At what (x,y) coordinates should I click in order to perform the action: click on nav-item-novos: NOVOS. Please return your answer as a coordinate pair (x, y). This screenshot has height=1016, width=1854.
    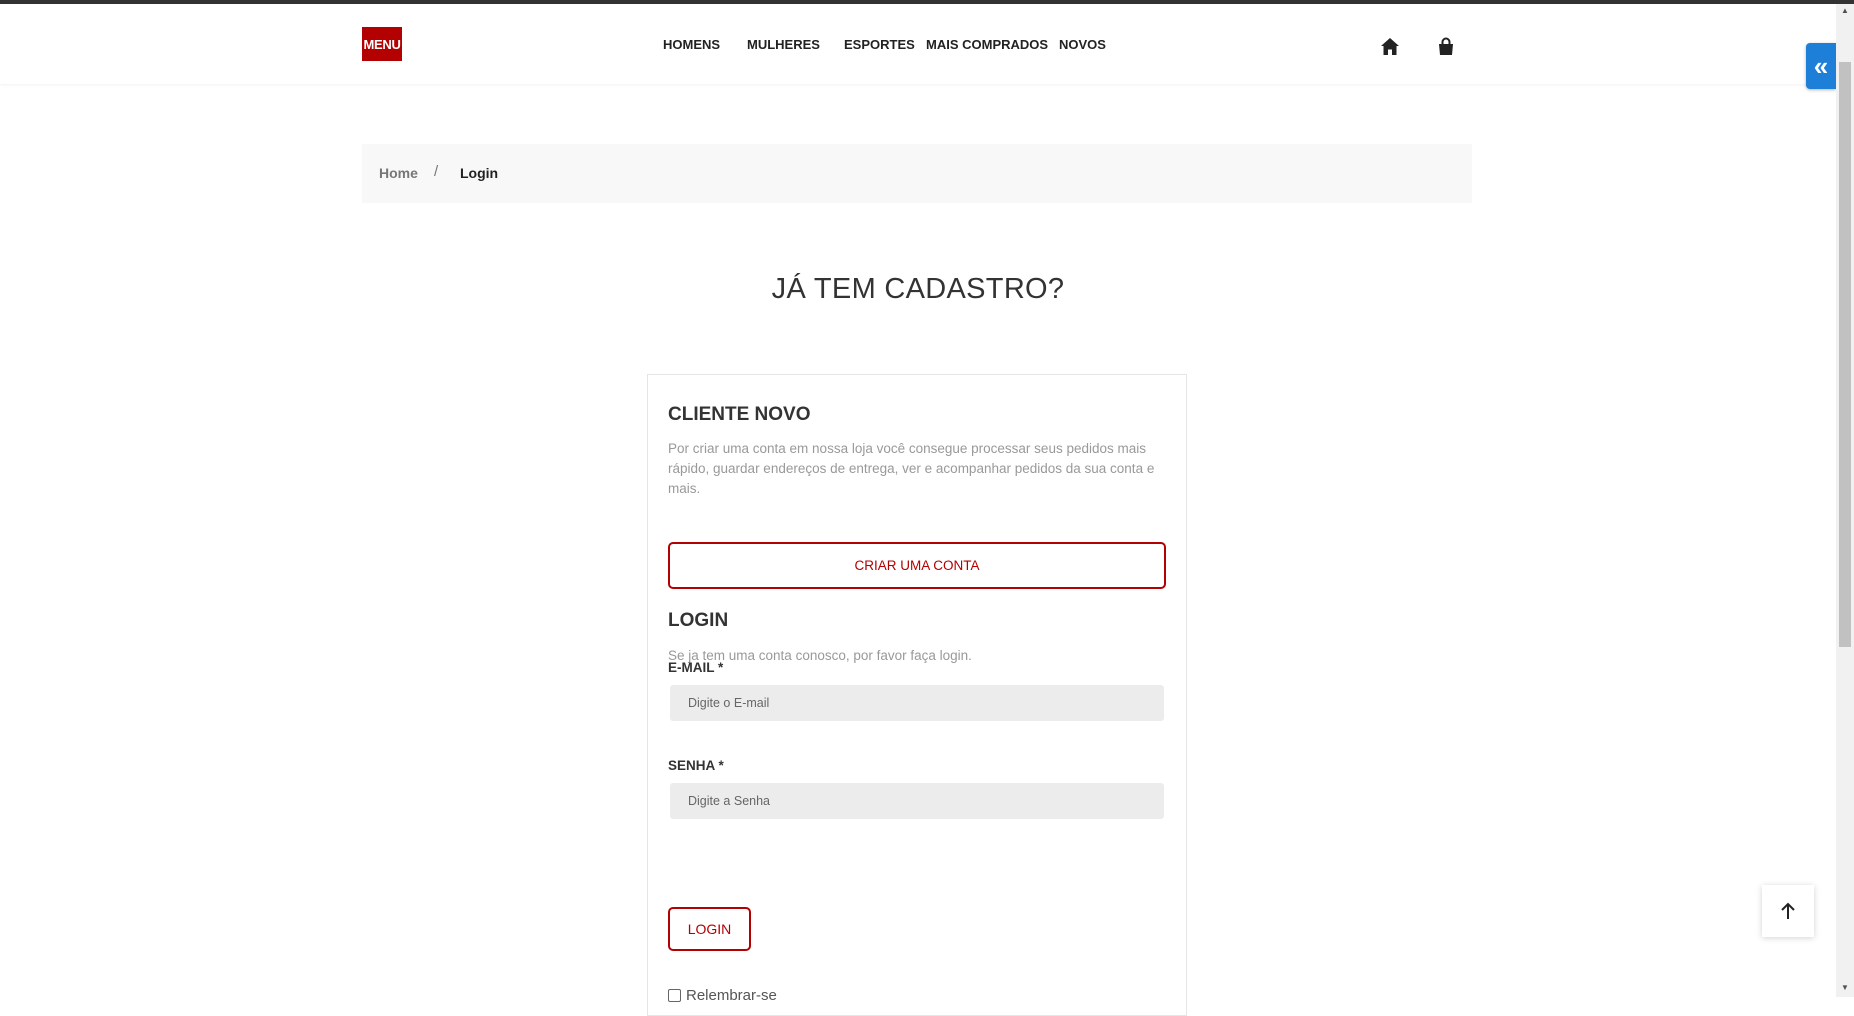
    Looking at the image, I should click on (1082, 44).